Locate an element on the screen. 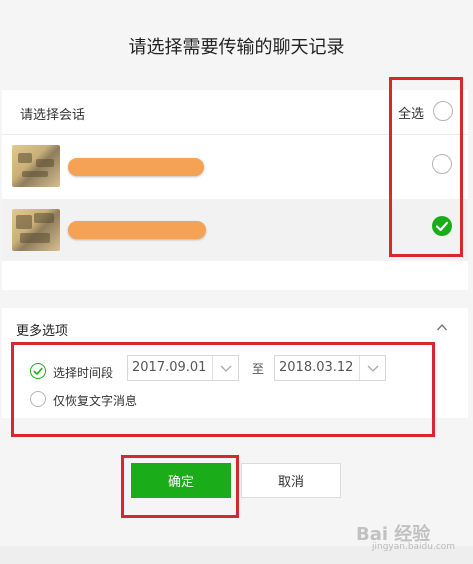 Image resolution: width=473 pixels, height=564 pixels. text-only-label: 仅恢复文字消息 is located at coordinates (95, 401).